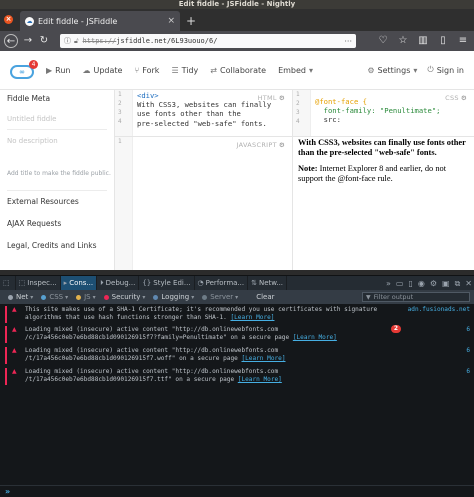 This screenshot has height=497, width=474. What do you see at coordinates (171, 21) in the screenshot?
I see `tab-close-icon: ×` at bounding box center [171, 21].